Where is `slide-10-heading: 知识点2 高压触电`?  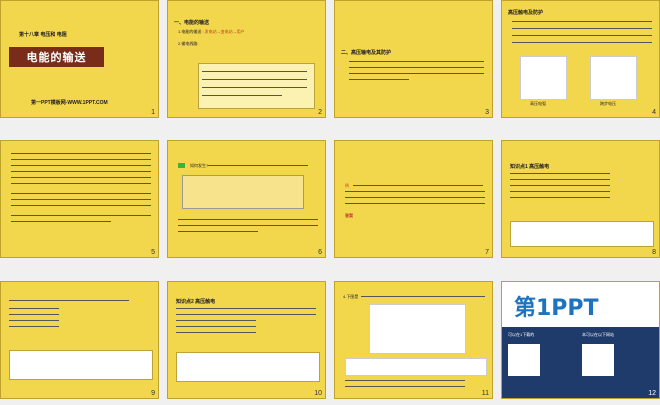 slide-10-heading: 知识点2 高压触电 is located at coordinates (196, 302).